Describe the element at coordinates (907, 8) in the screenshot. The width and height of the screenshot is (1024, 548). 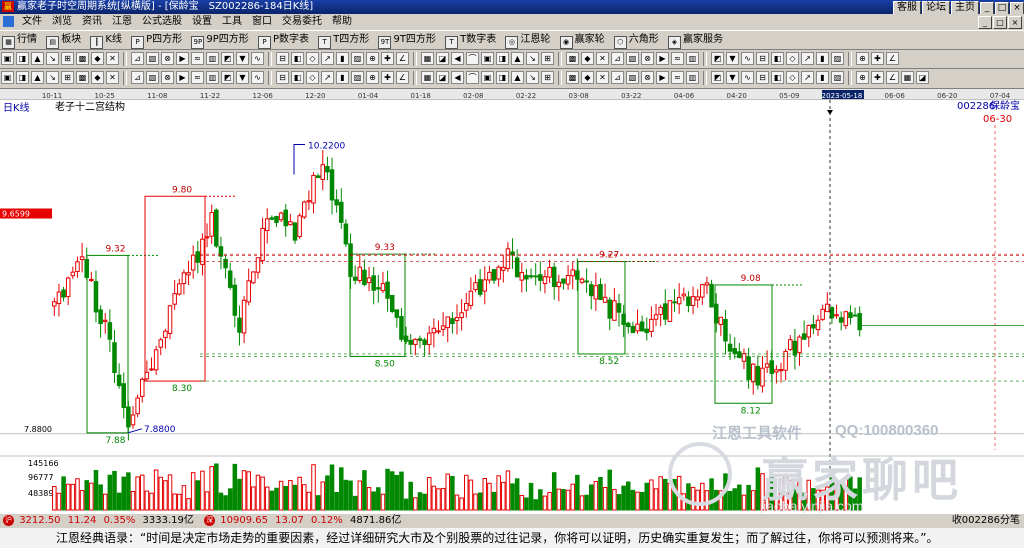
I see `service-link: 客服` at that location.